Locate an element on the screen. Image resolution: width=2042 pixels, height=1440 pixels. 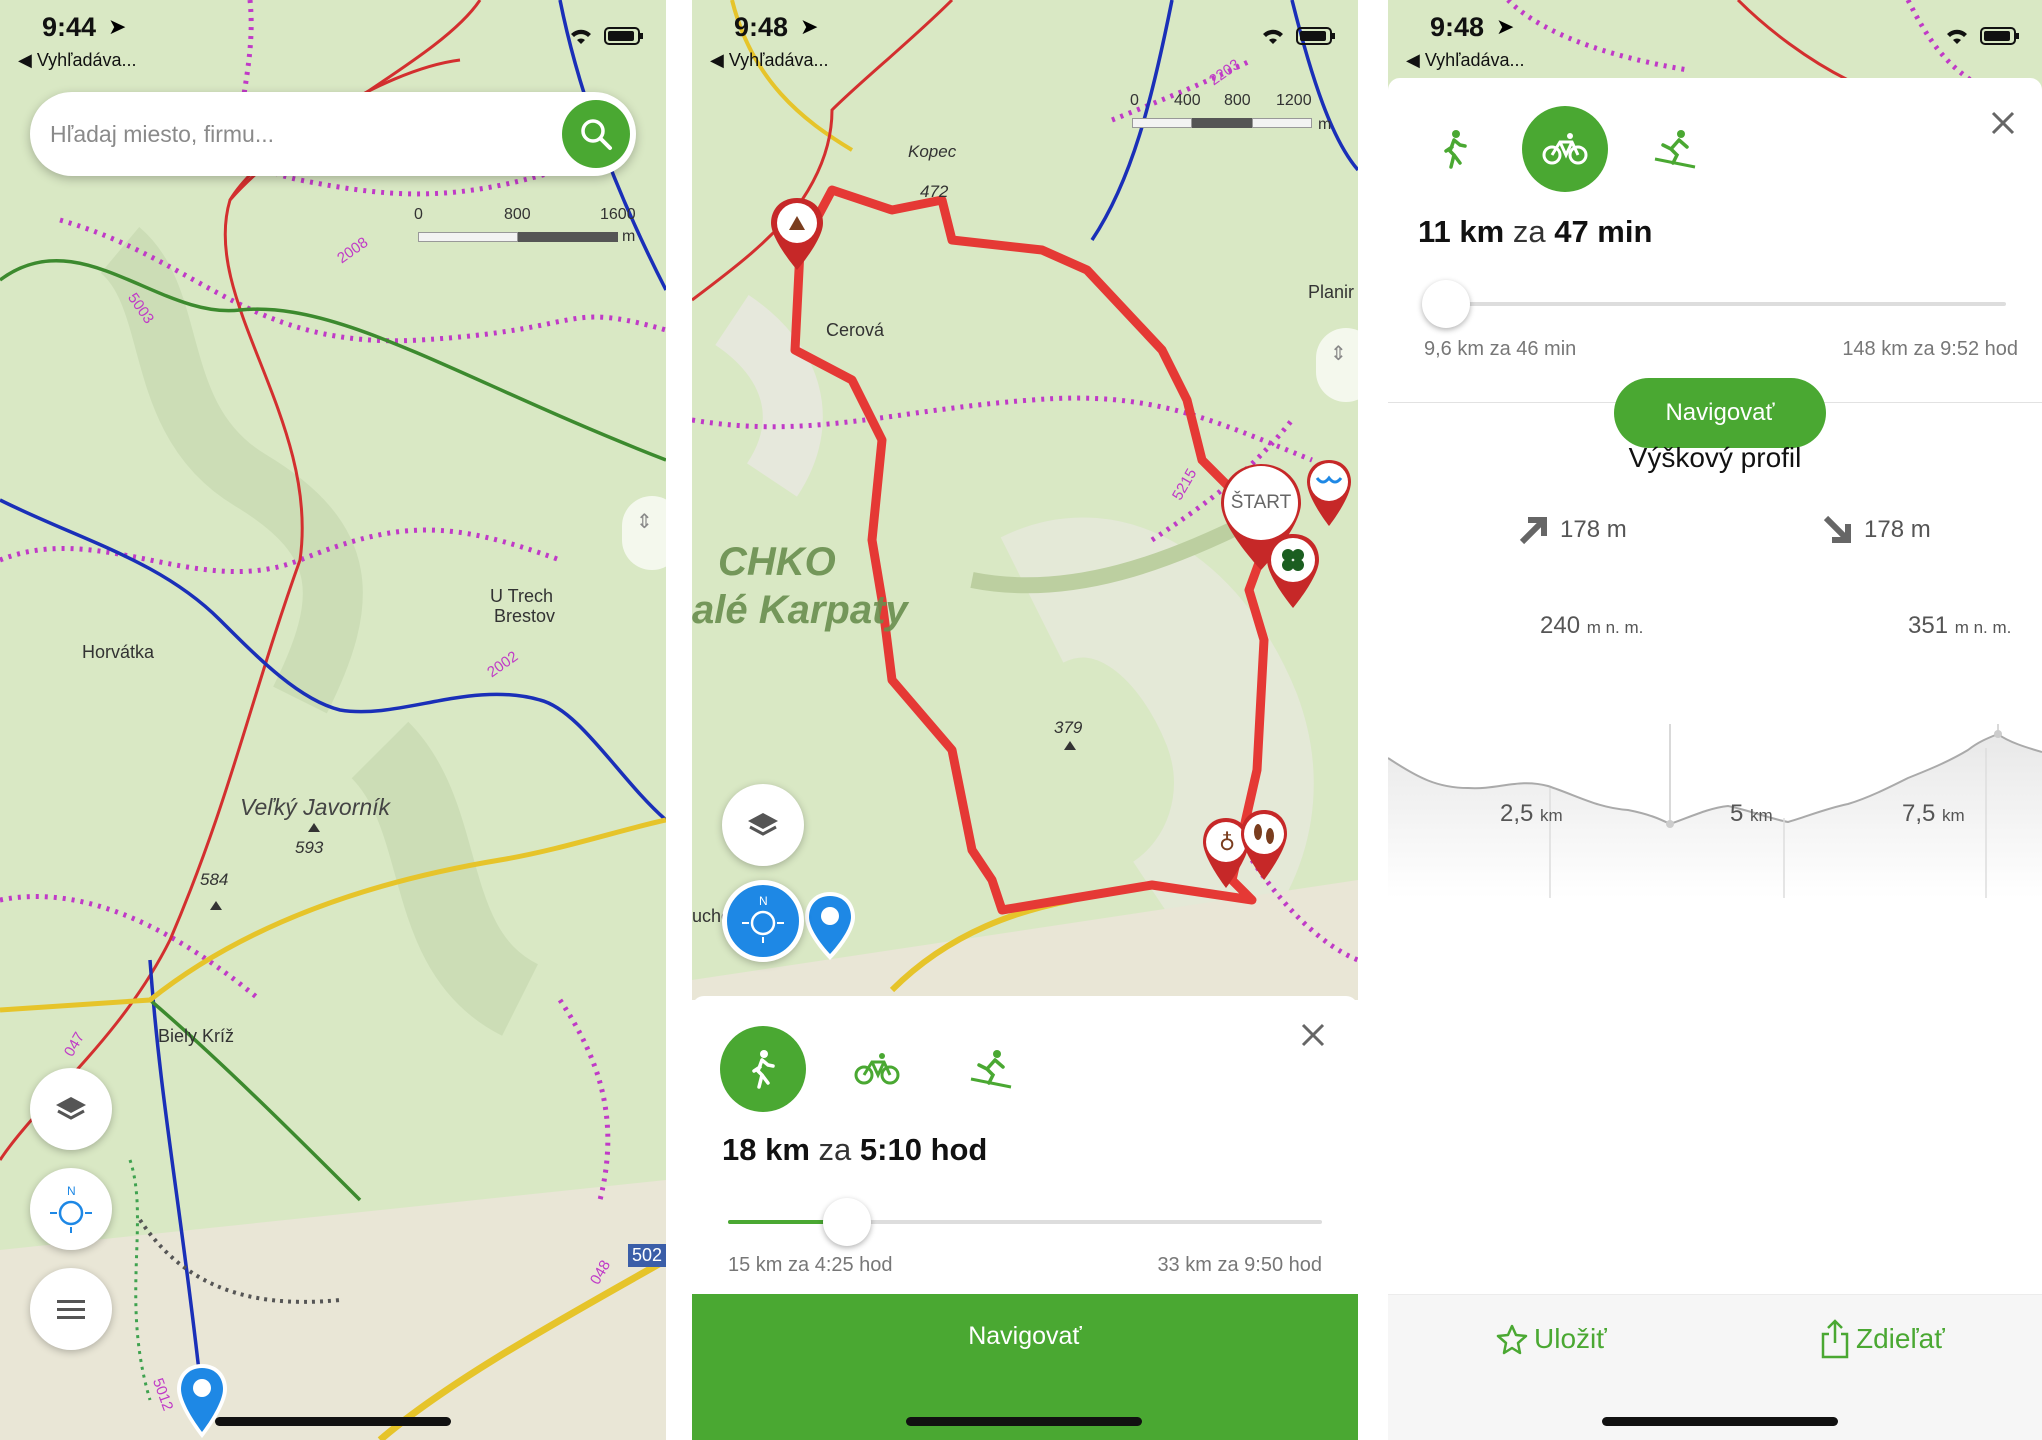
search-button is located at coordinates (596, 134).